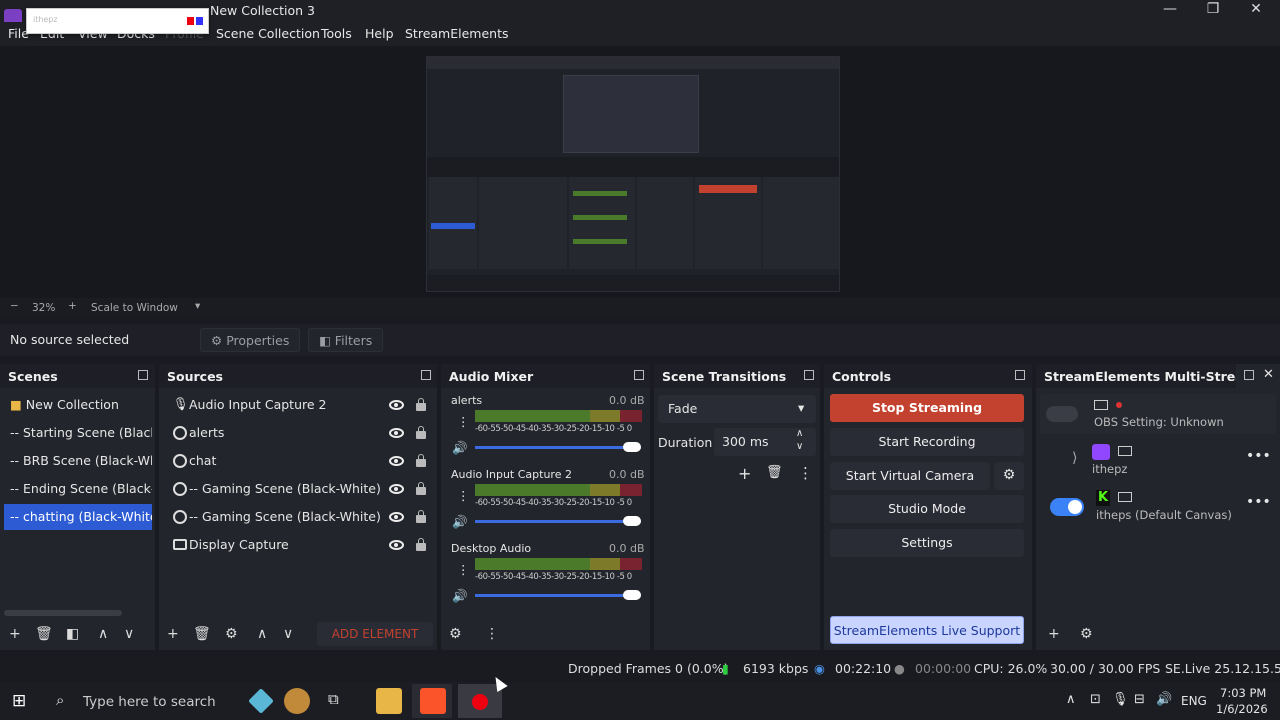 The height and width of the screenshot is (720, 1280). What do you see at coordinates (910, 476) in the screenshot?
I see `start-virtual-camera-button: Start Virtual Camera` at bounding box center [910, 476].